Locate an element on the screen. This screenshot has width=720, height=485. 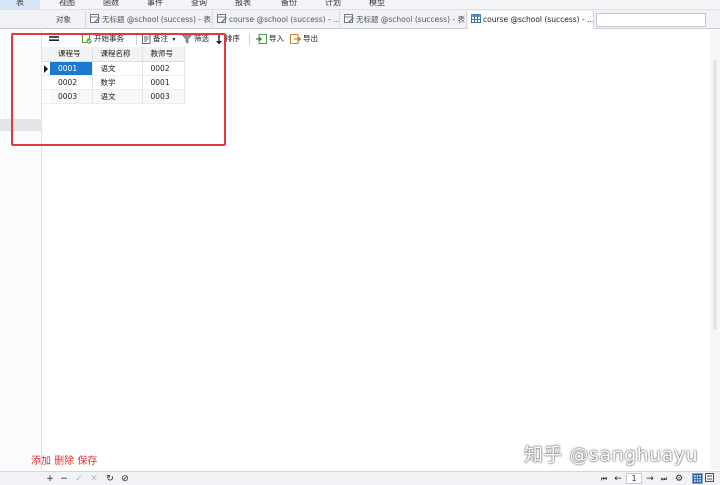
gear-icon: ⚙ is located at coordinates (679, 479).